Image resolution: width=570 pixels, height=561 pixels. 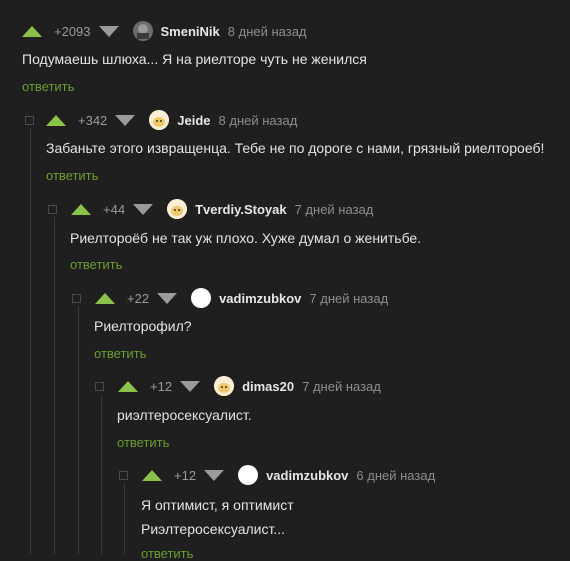 I want to click on comment-header: +12 vadimzubkov 6 дней назад, so click(x=277, y=475).